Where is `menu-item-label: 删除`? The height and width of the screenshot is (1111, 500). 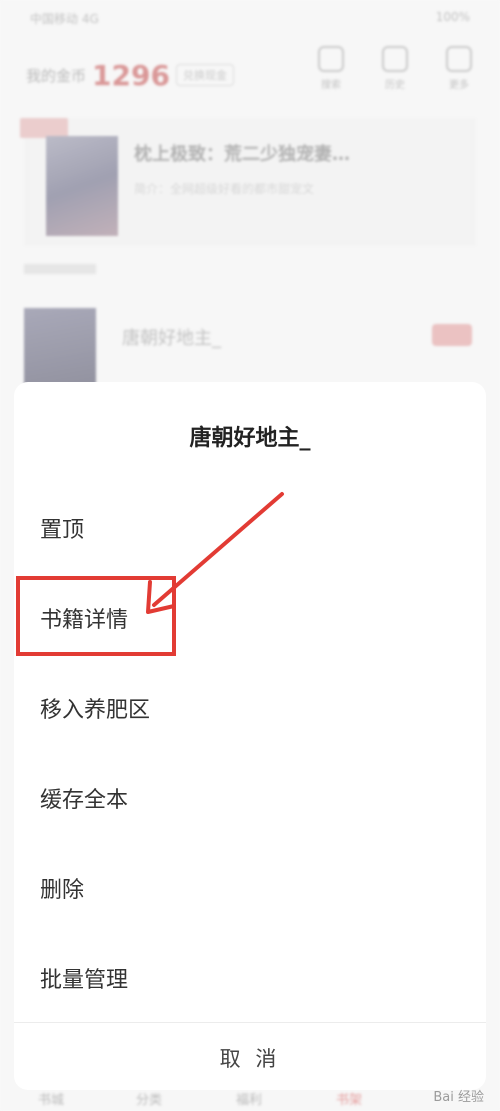
menu-item-label: 删除 is located at coordinates (62, 890).